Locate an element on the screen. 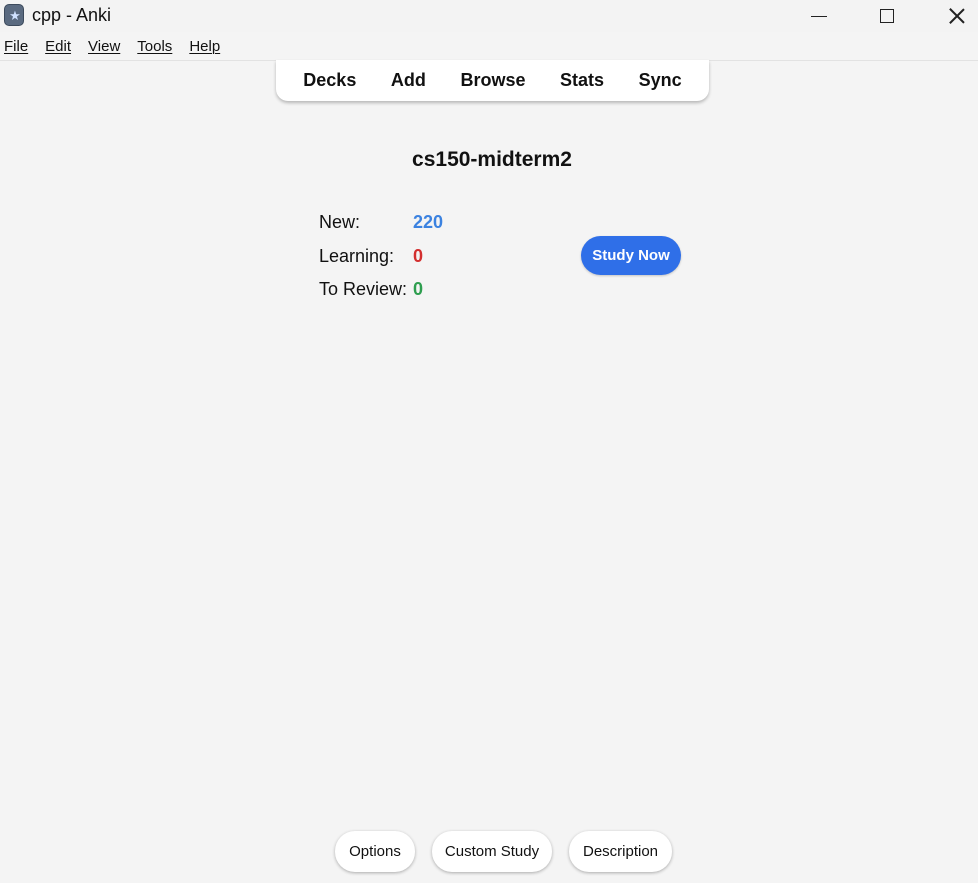 The width and height of the screenshot is (978, 883). toolbar-add: Add is located at coordinates (408, 80).